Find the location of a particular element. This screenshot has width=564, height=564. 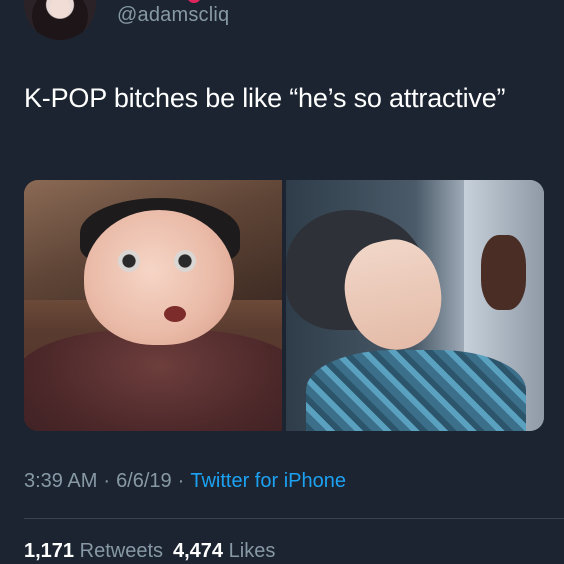

avatar is located at coordinates (60, 20).